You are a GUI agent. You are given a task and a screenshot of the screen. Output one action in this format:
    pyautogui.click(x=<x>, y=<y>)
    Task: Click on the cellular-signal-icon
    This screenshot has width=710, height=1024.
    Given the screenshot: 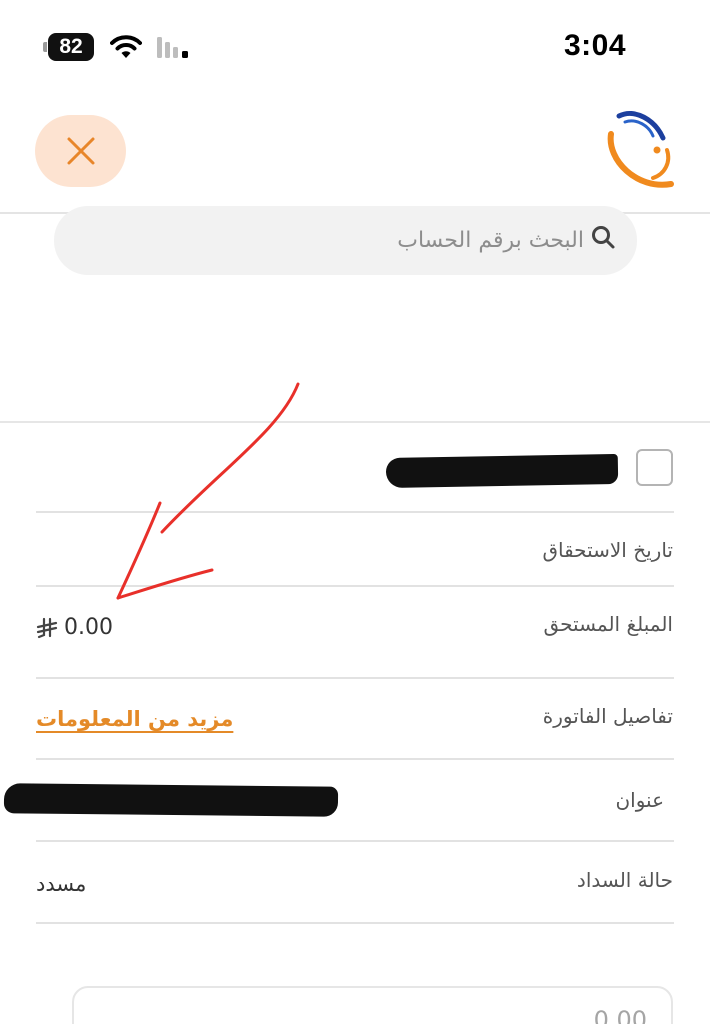 What is the action you would take?
    pyautogui.click(x=172, y=47)
    